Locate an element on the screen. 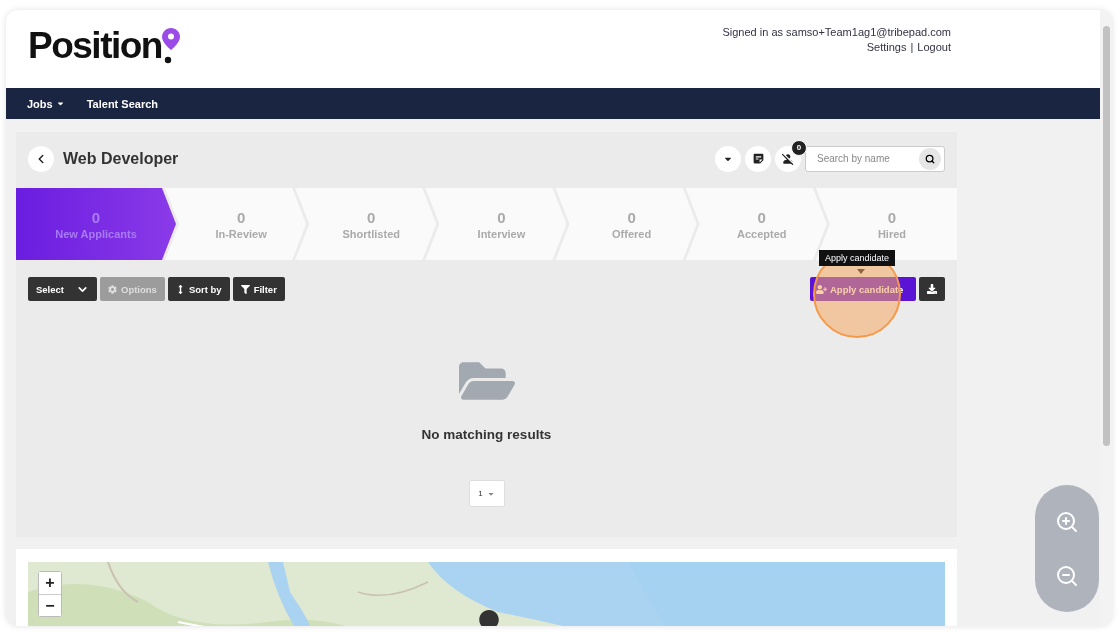  nav-item: Talent Search is located at coordinates (122, 103).